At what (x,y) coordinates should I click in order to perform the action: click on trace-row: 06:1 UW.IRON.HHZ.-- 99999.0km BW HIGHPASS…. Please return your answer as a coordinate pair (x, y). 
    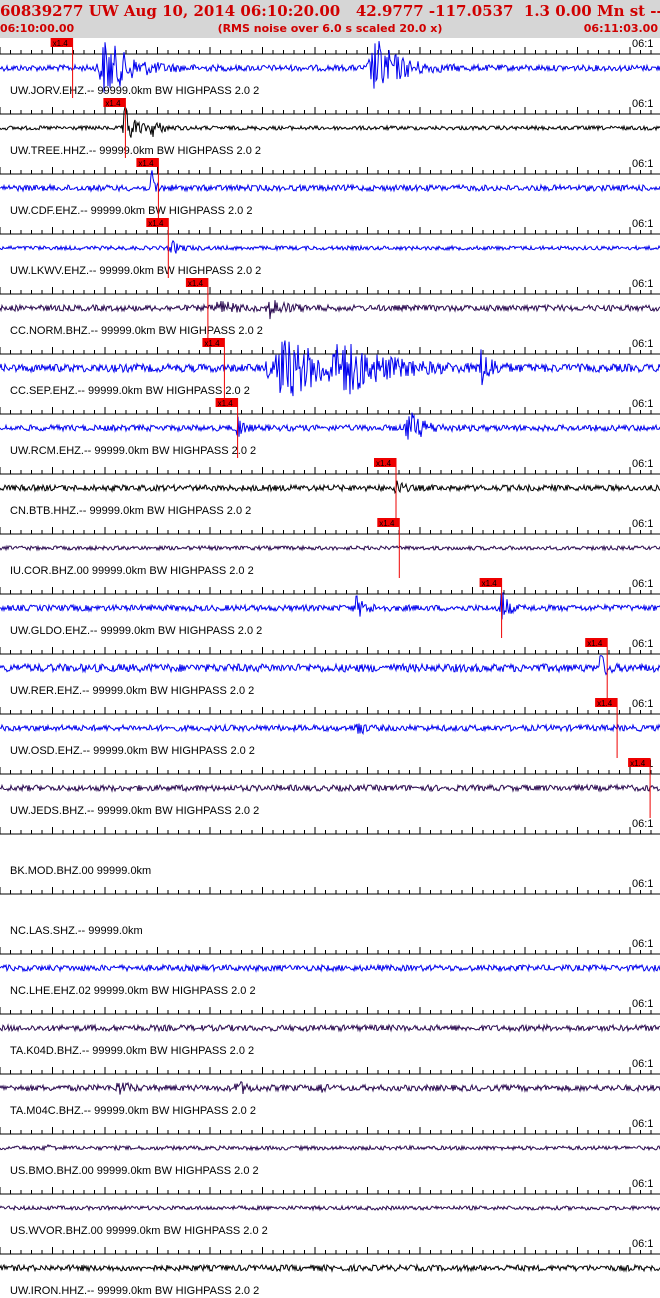
    Looking at the image, I should click on (330, 1267).